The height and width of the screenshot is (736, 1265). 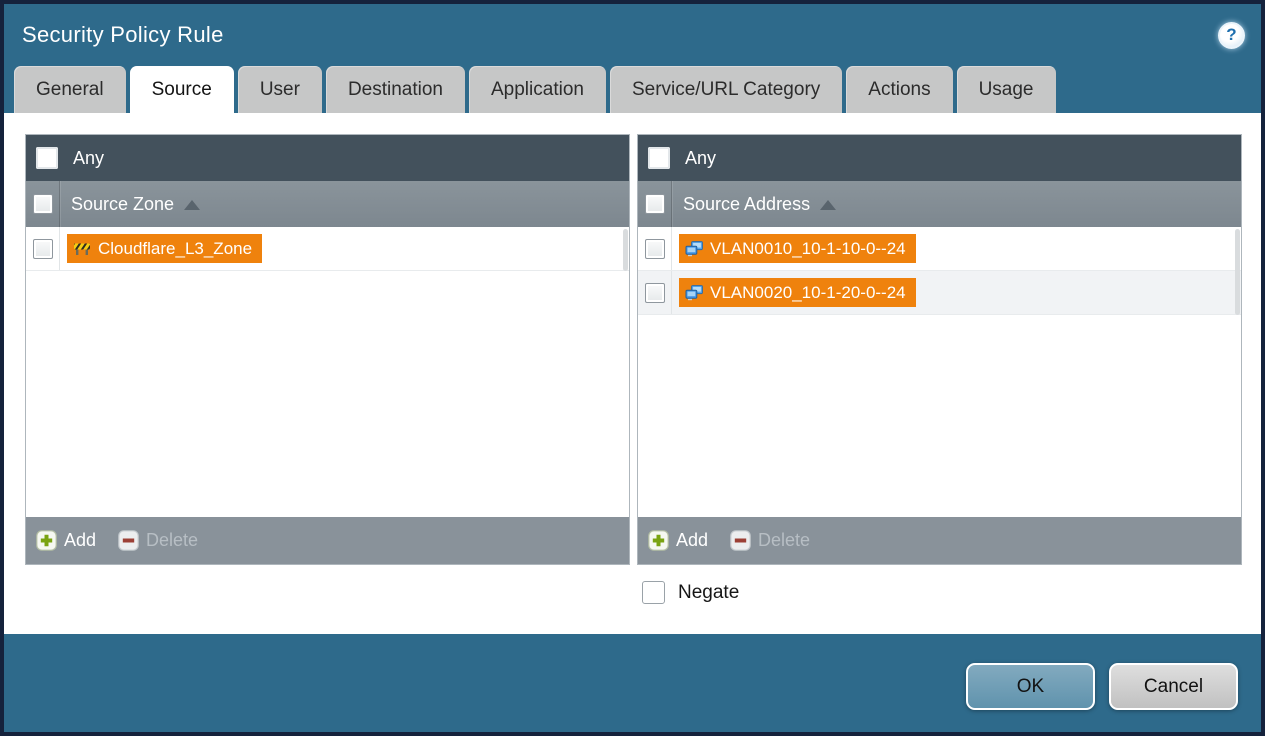 I want to click on source-address-column-label: Source Address, so click(x=746, y=204).